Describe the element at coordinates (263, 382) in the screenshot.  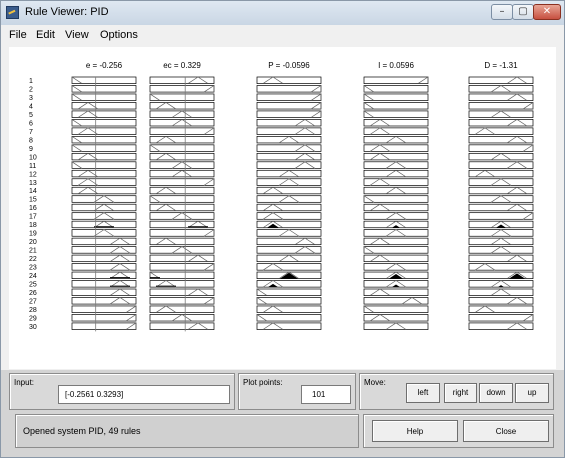
I see `plot-points-label: Plot points:` at that location.